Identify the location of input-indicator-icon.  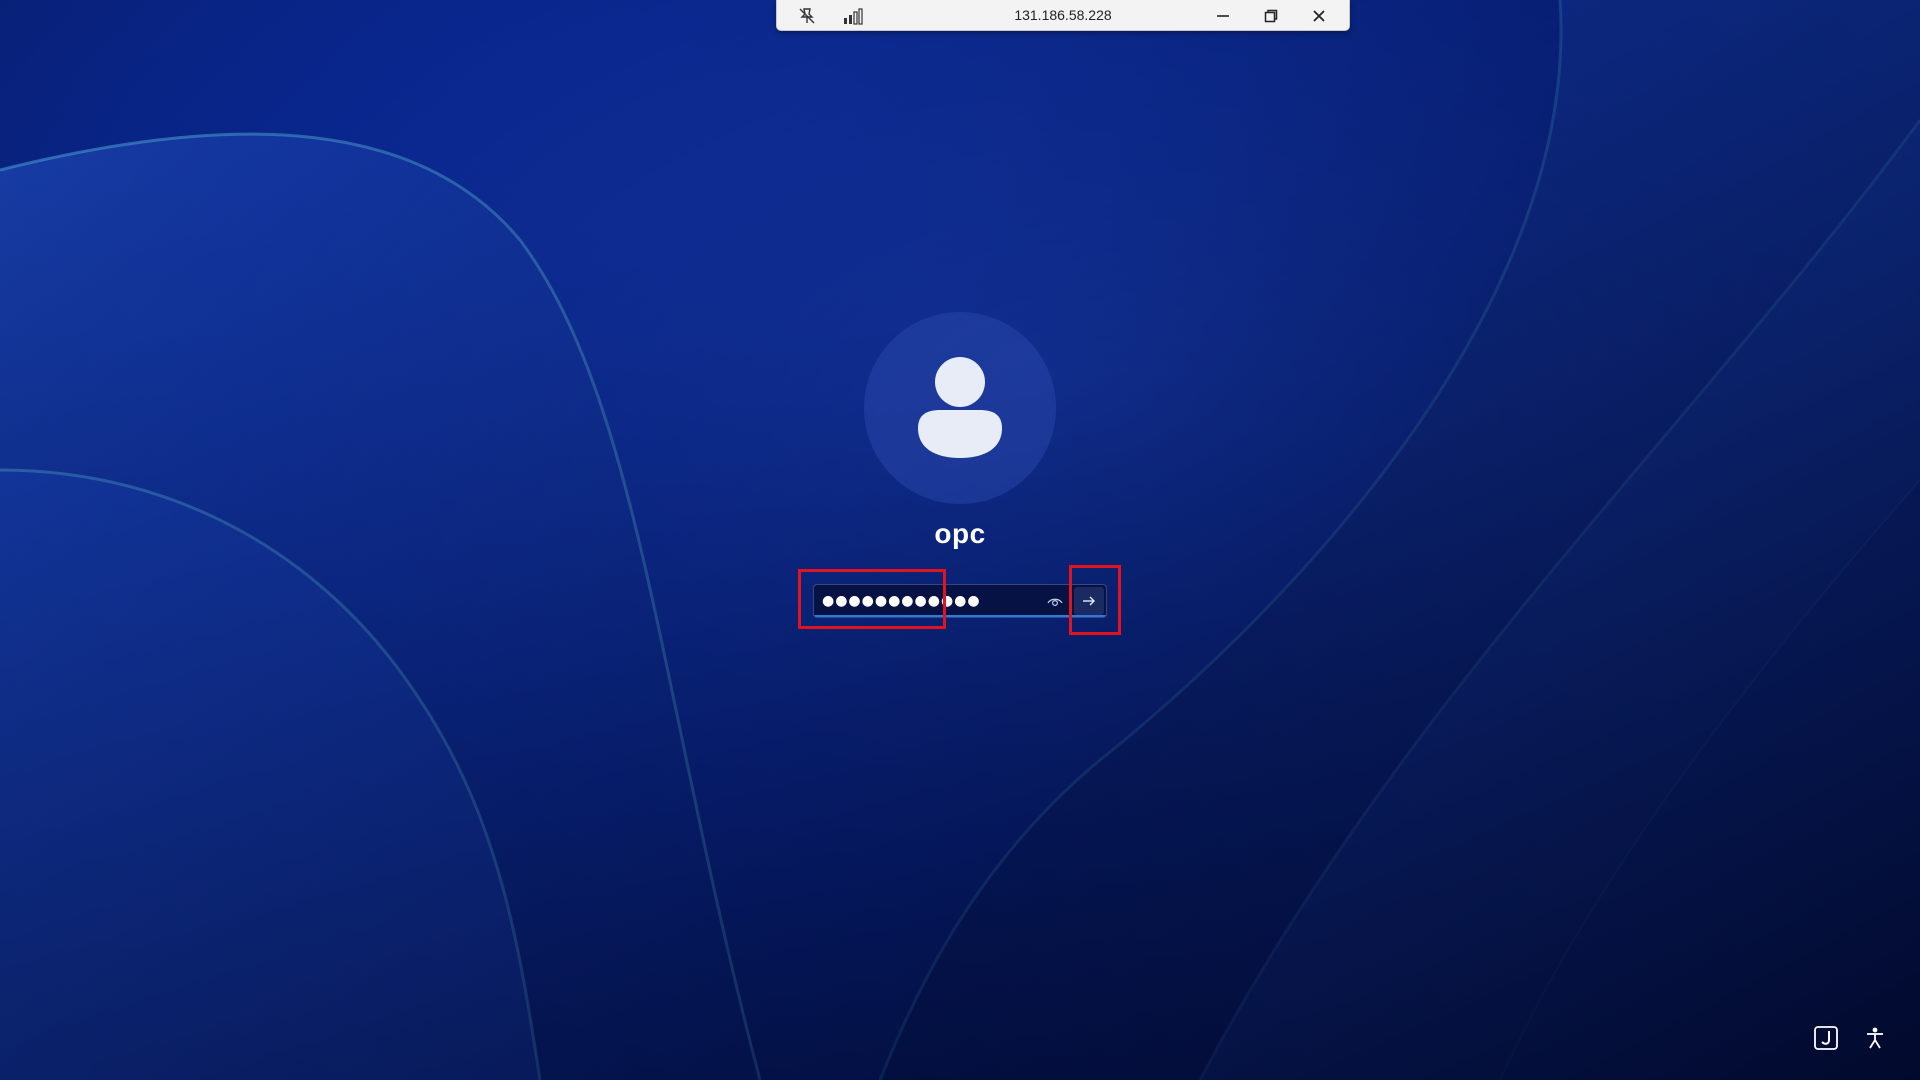
(1826, 1038).